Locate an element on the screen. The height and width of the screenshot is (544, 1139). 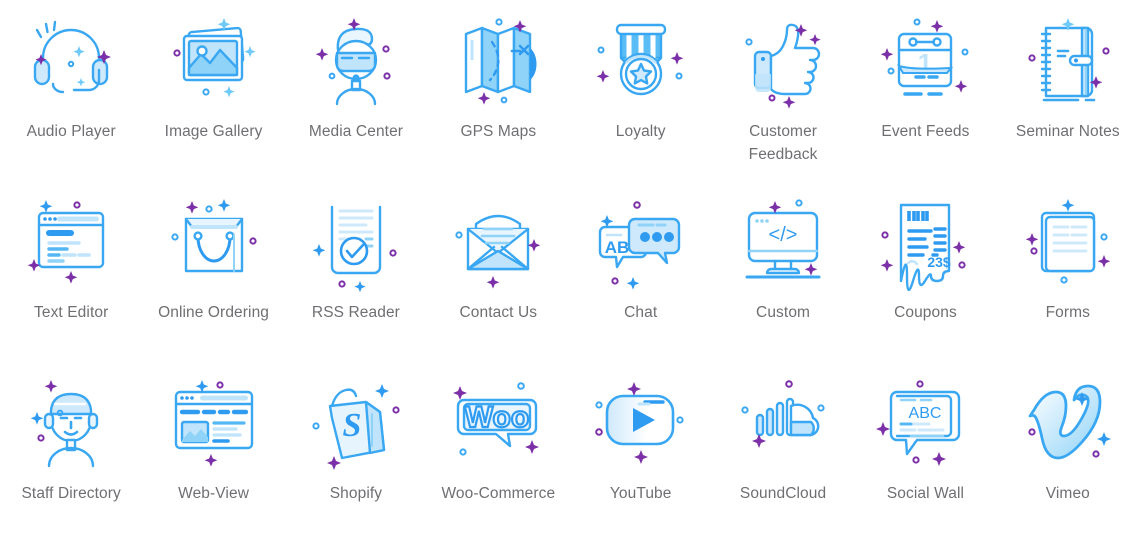
feature-label: Vimeo is located at coordinates (1067, 493).